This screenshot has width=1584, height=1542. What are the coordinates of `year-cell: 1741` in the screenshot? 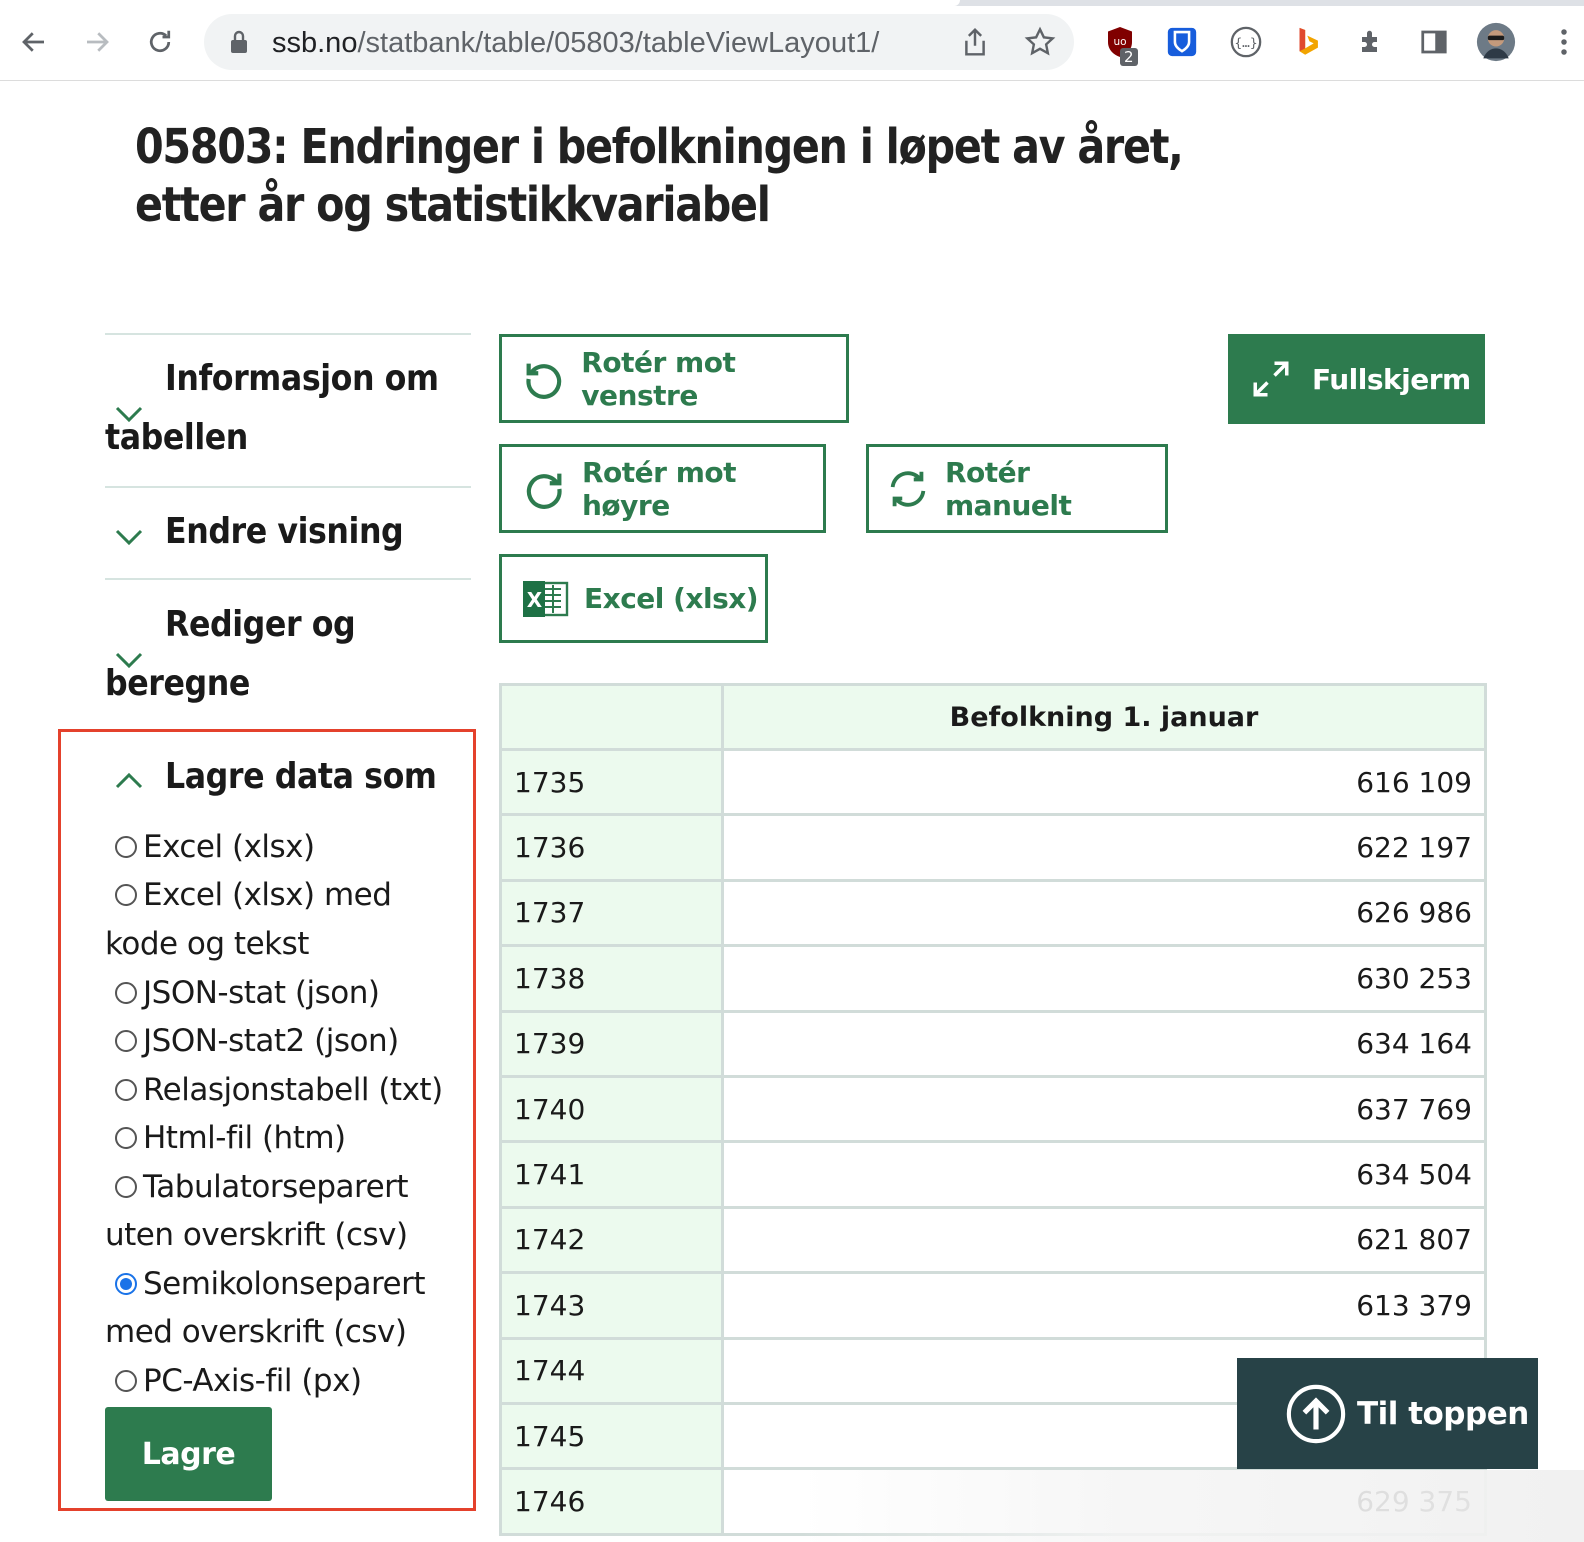 It's located at (611, 1174).